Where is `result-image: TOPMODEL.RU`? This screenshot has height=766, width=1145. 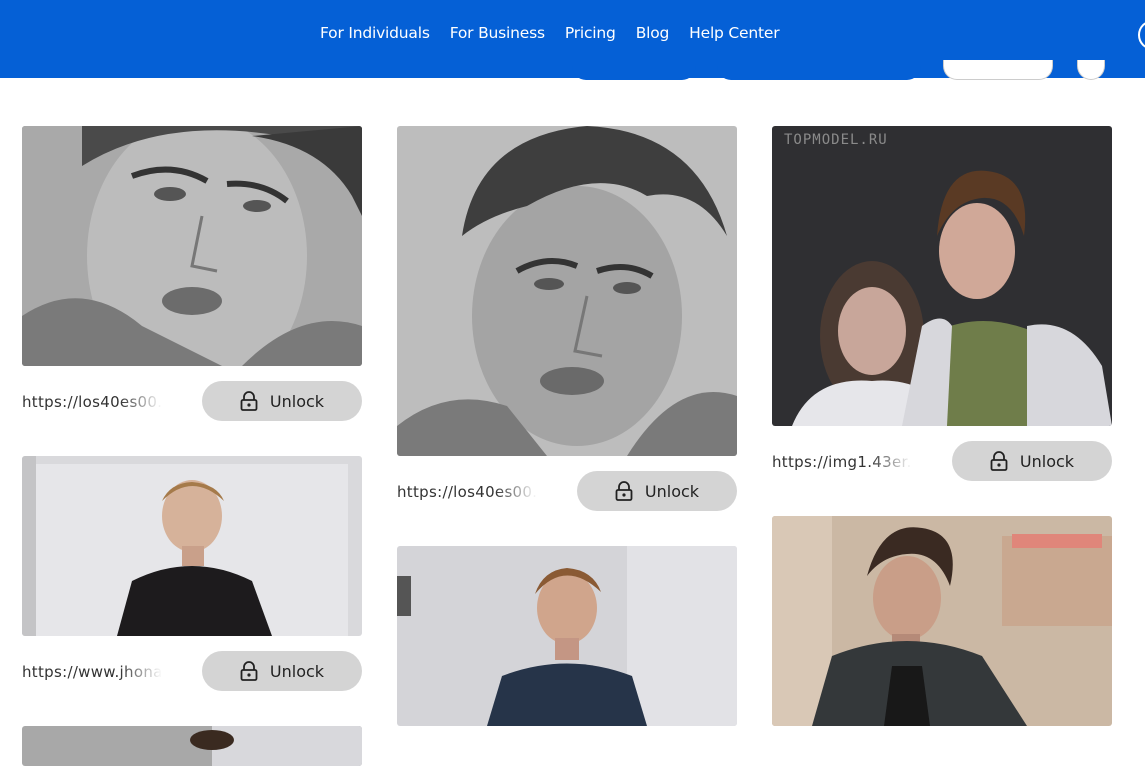
result-image: TOPMODEL.RU is located at coordinates (942, 276).